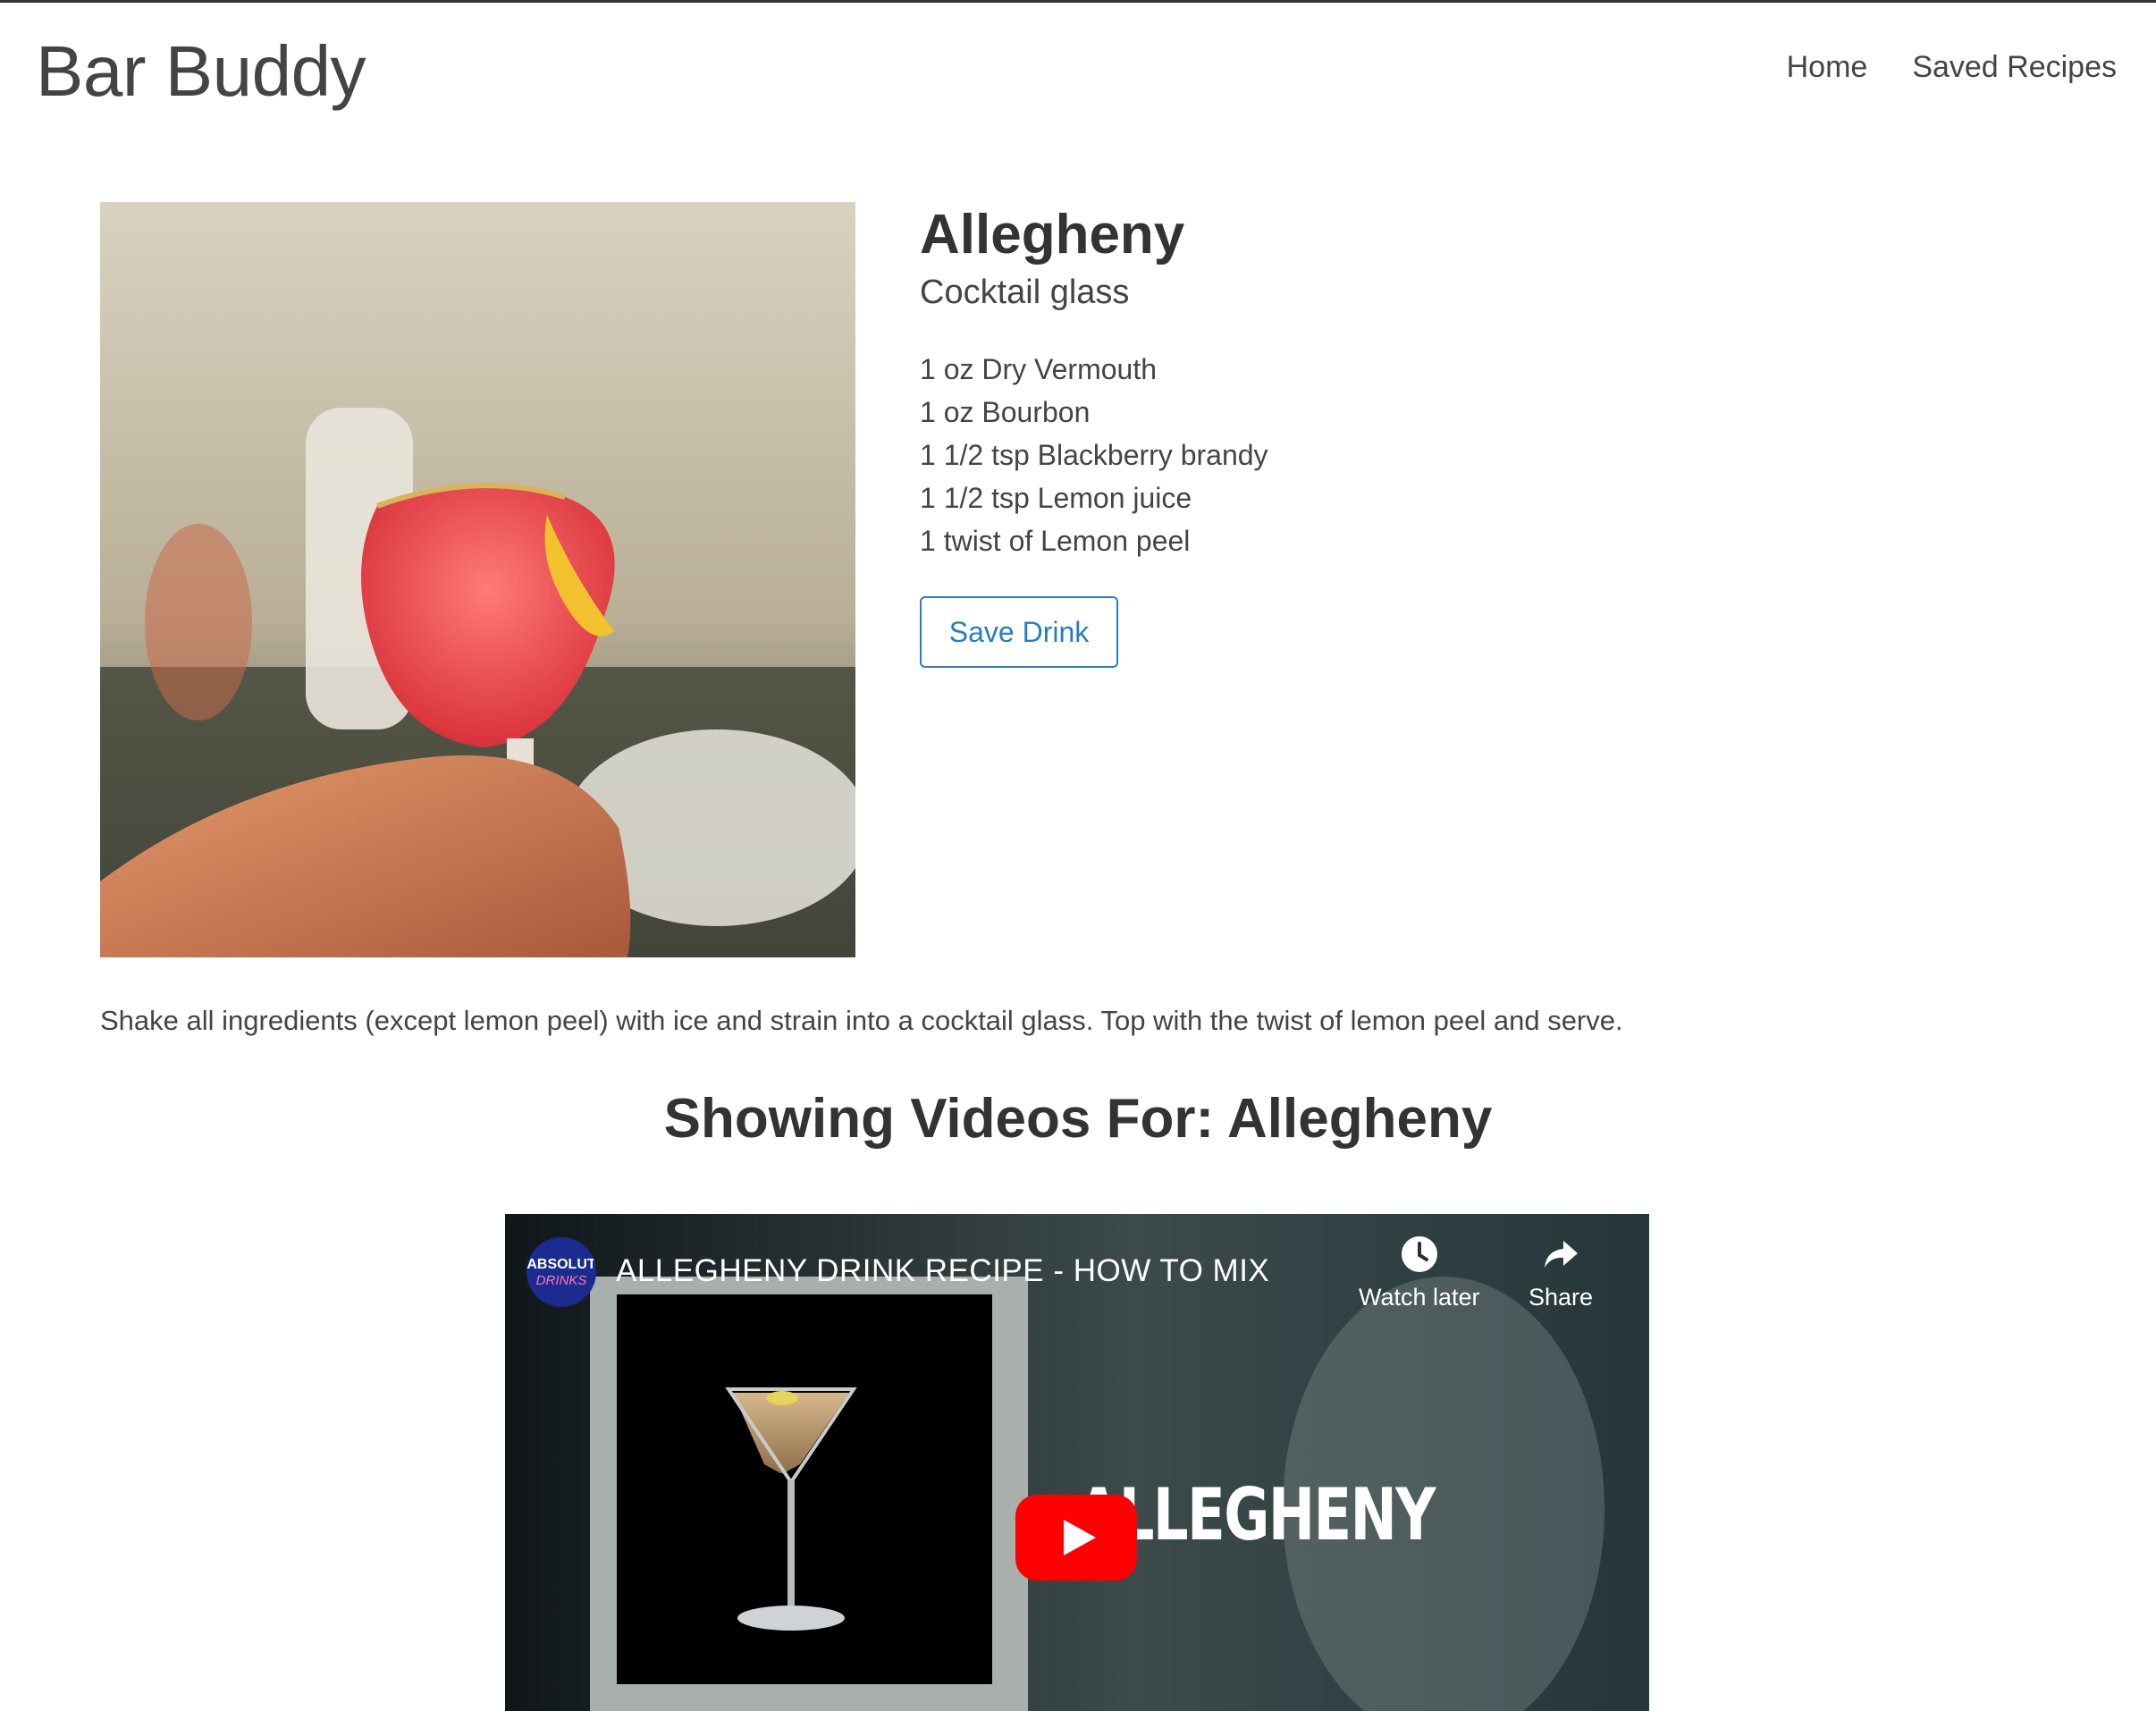 This screenshot has width=2156, height=1711. Describe the element at coordinates (2015, 67) in the screenshot. I see `nav-saved-recipes-link: Saved Recipes` at that location.